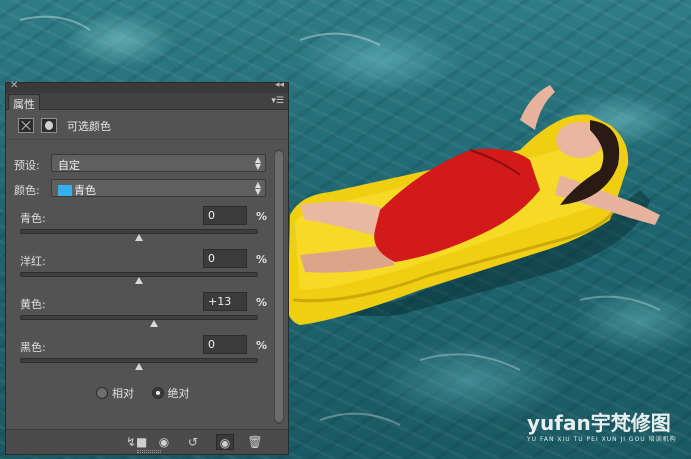  Describe the element at coordinates (225, 442) in the screenshot. I see `visibility-eye-icon: ◉` at that location.